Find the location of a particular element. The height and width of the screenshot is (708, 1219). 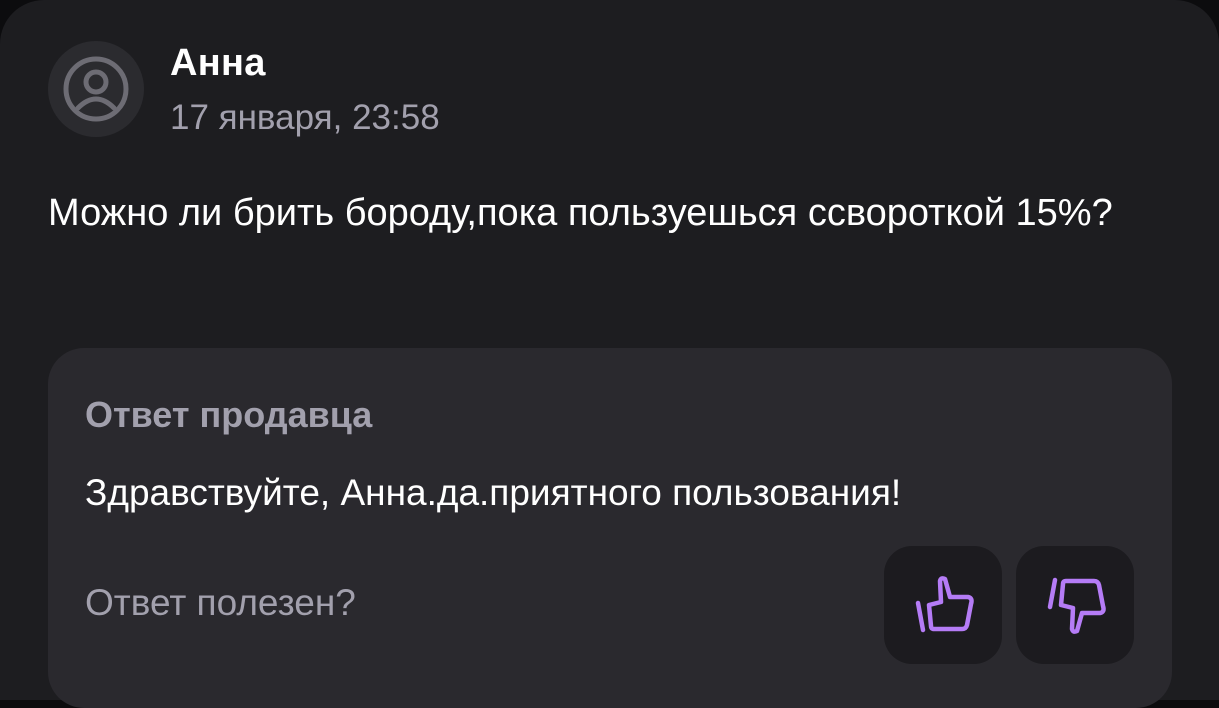

thumbs-down-icon is located at coordinates (1076, 605).